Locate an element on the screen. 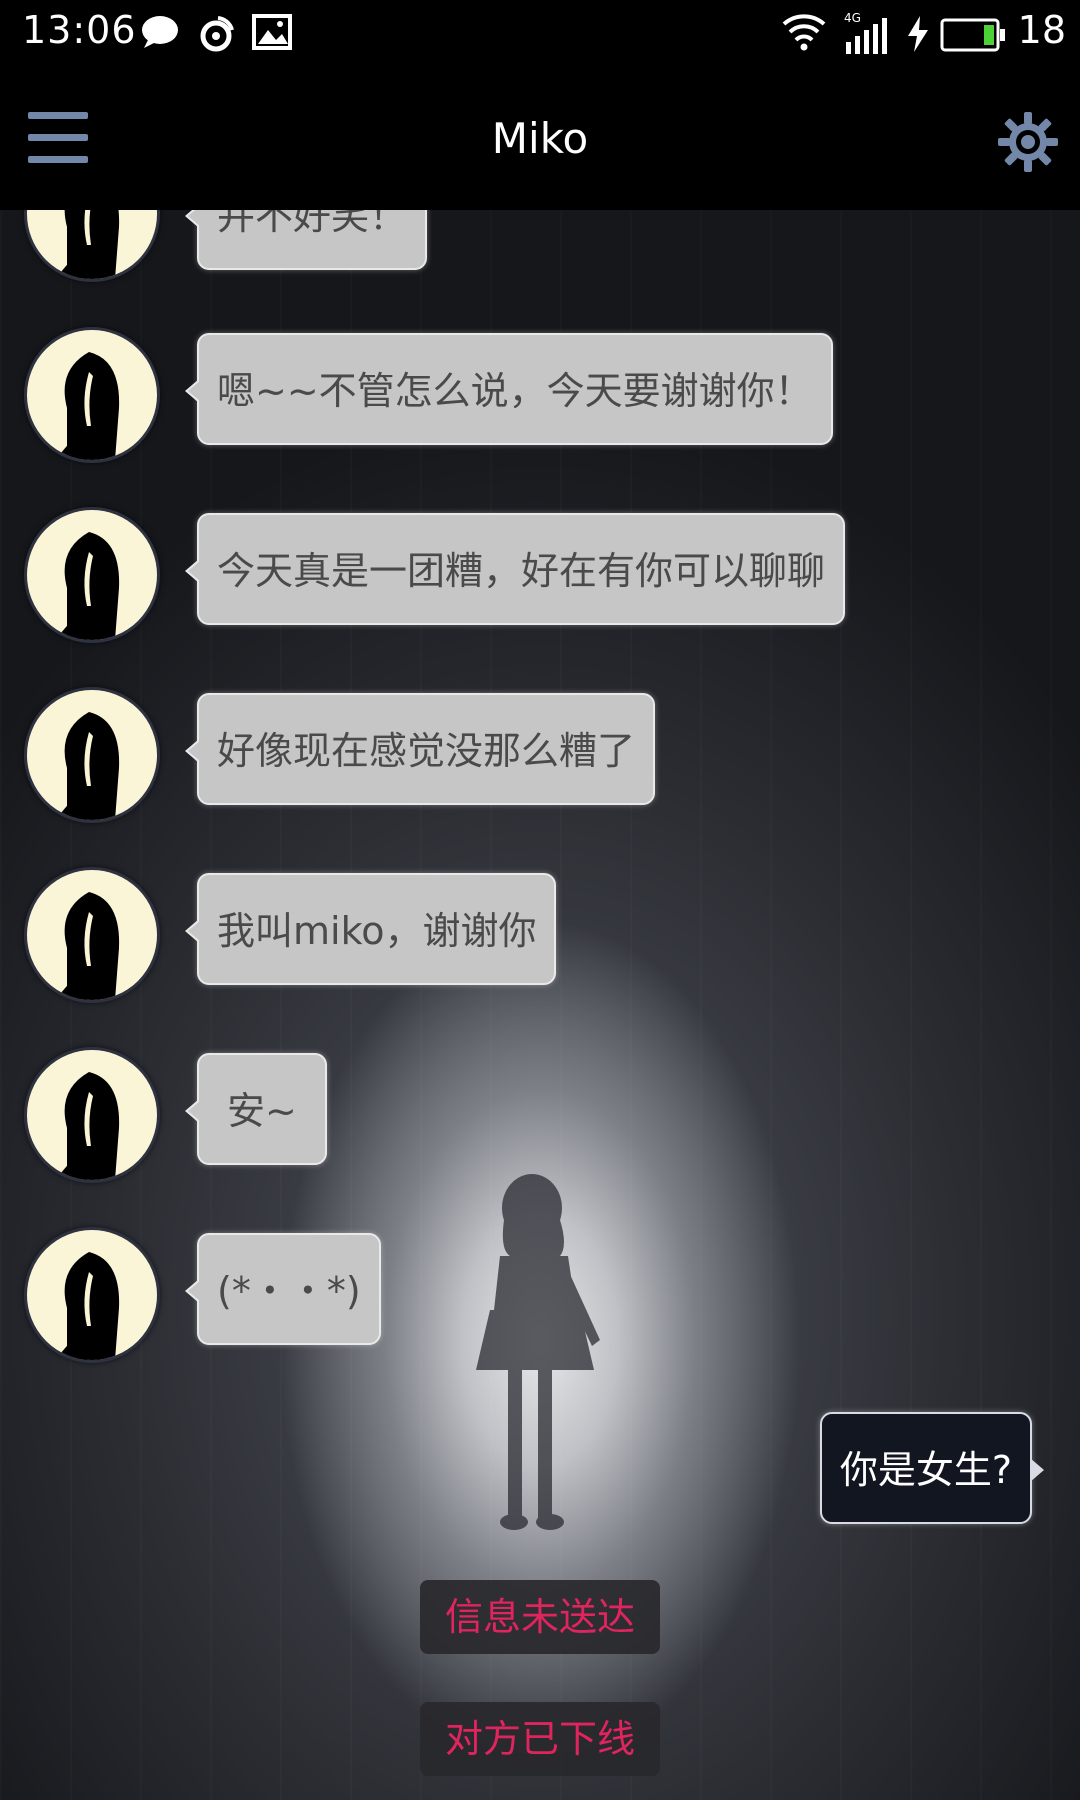 The height and width of the screenshot is (1800, 1080). not-delivered-notice: 信息未送达 is located at coordinates (540, 1617).